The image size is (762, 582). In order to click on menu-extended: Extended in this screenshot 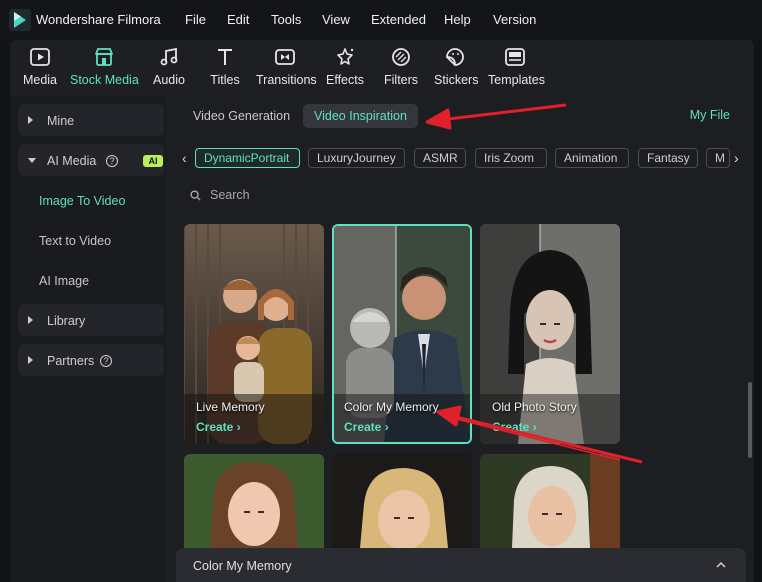, I will do `click(398, 19)`.